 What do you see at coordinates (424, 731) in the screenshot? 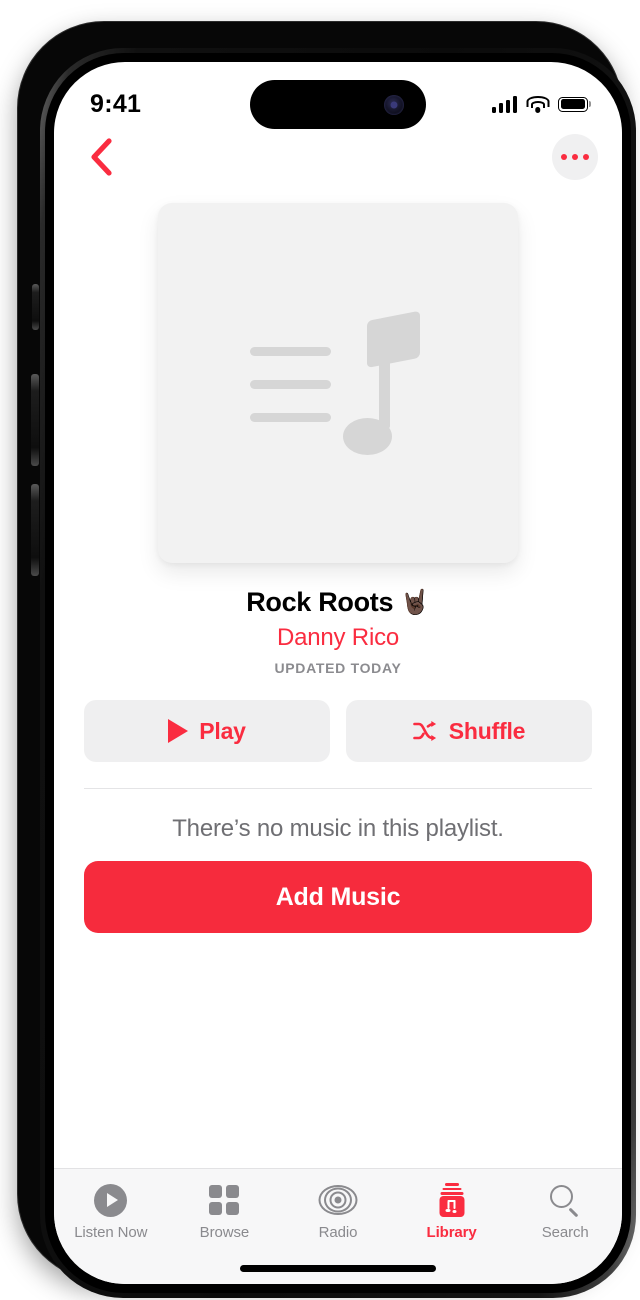
I see `shuffle-arrows-icon` at bounding box center [424, 731].